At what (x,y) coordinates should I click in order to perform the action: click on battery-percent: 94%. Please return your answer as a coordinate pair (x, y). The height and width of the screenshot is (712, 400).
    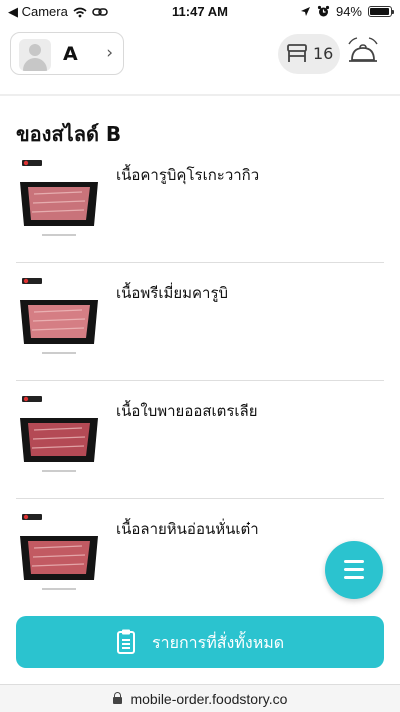
    Looking at the image, I should click on (348, 11).